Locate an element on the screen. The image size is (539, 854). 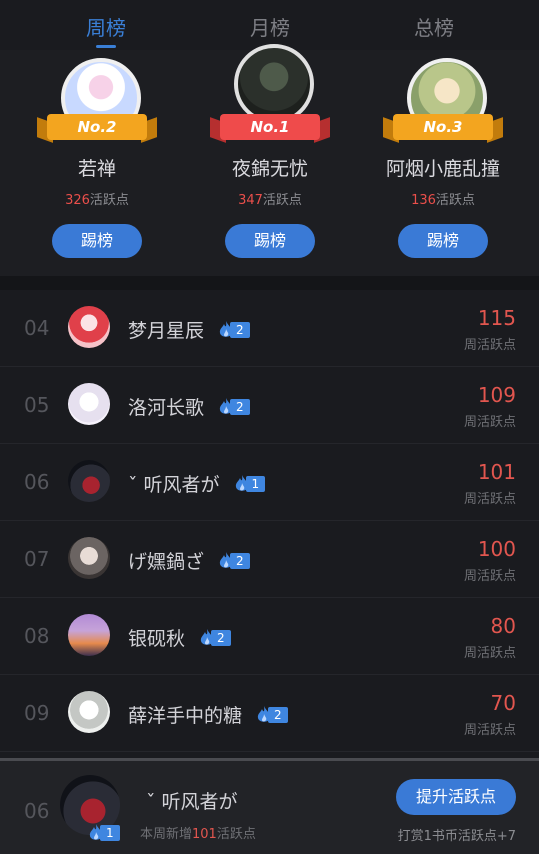
list-item: 09 薛洋手中的糖 2 70 周活跃点 is located at coordinates (269, 713).